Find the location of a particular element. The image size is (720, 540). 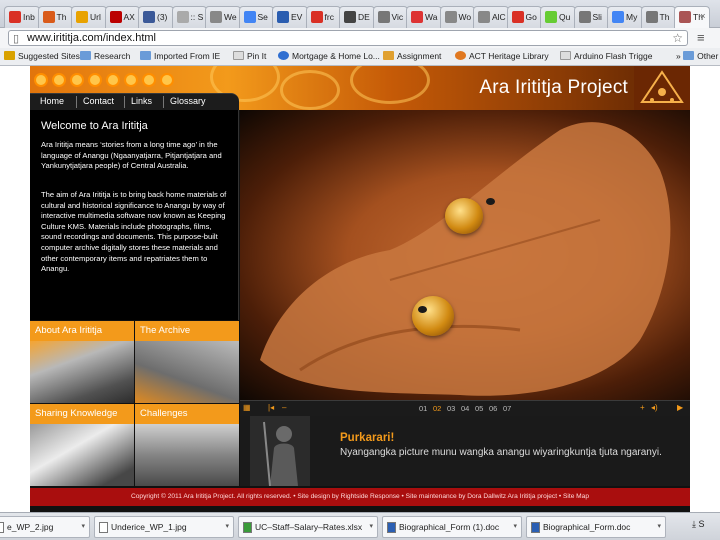

banner-dot is located at coordinates (95, 80).